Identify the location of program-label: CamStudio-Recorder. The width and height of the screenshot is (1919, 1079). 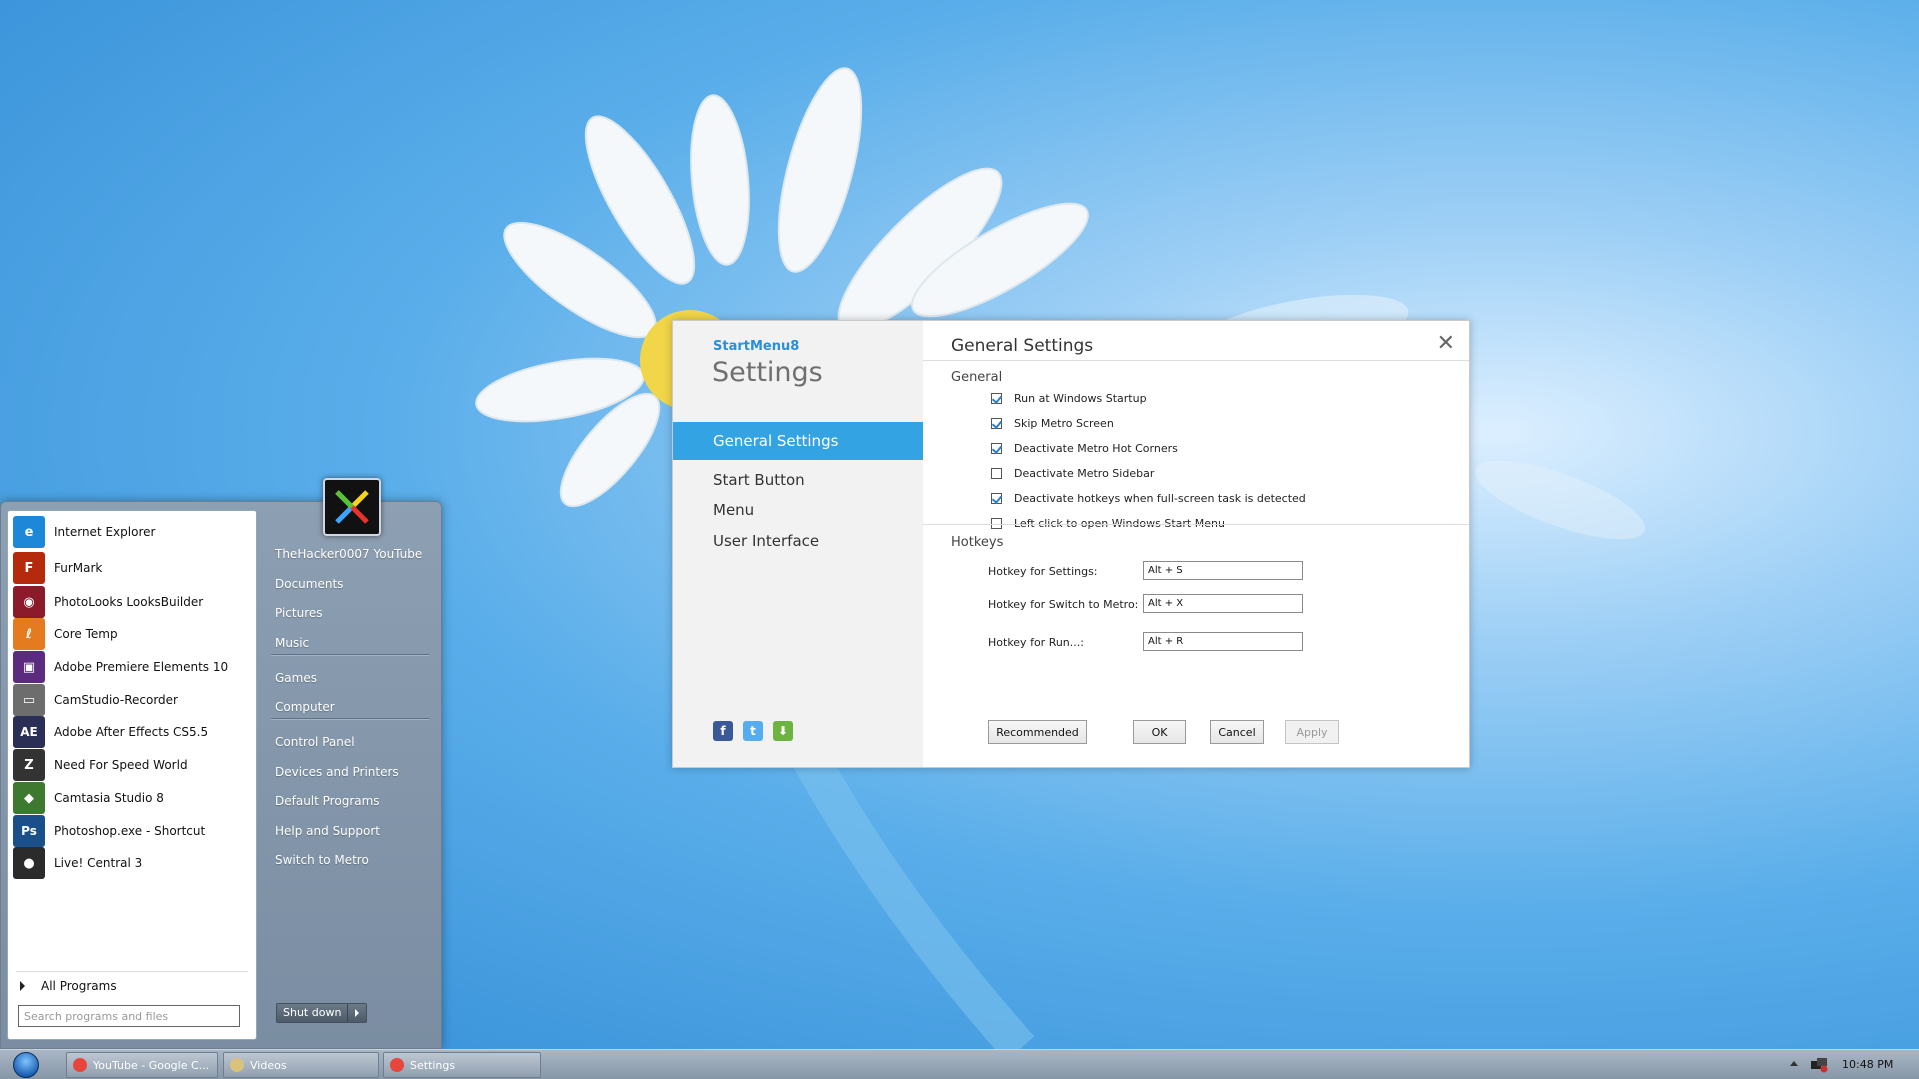
(116, 700).